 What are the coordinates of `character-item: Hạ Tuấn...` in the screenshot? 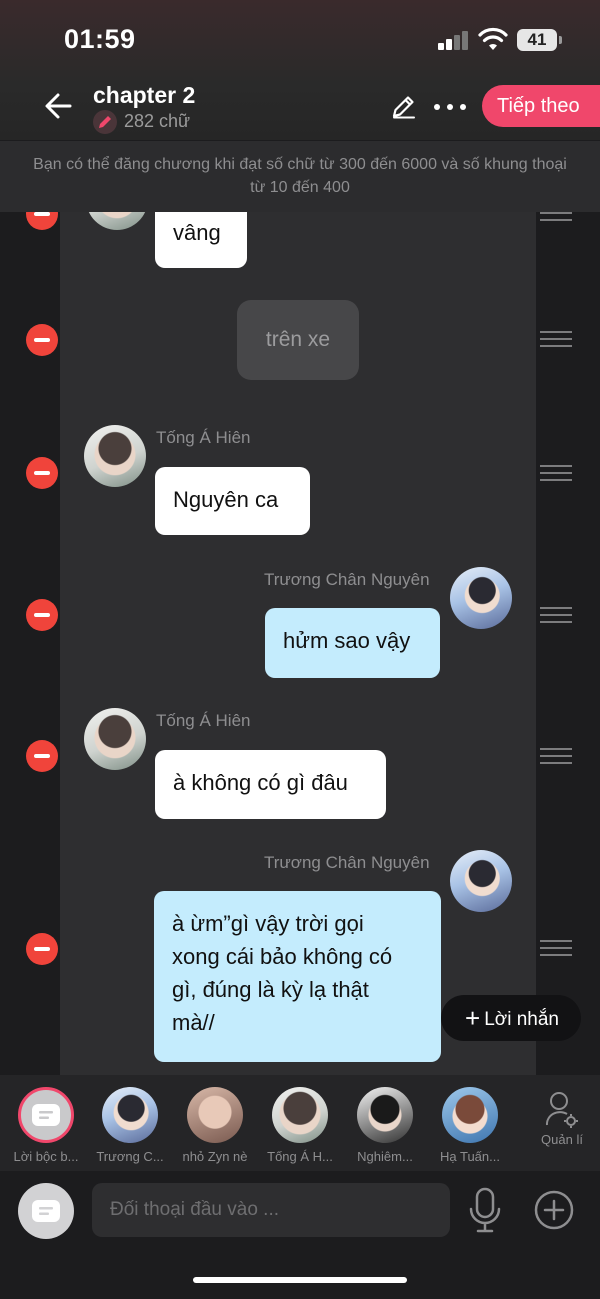 It's located at (470, 1125).